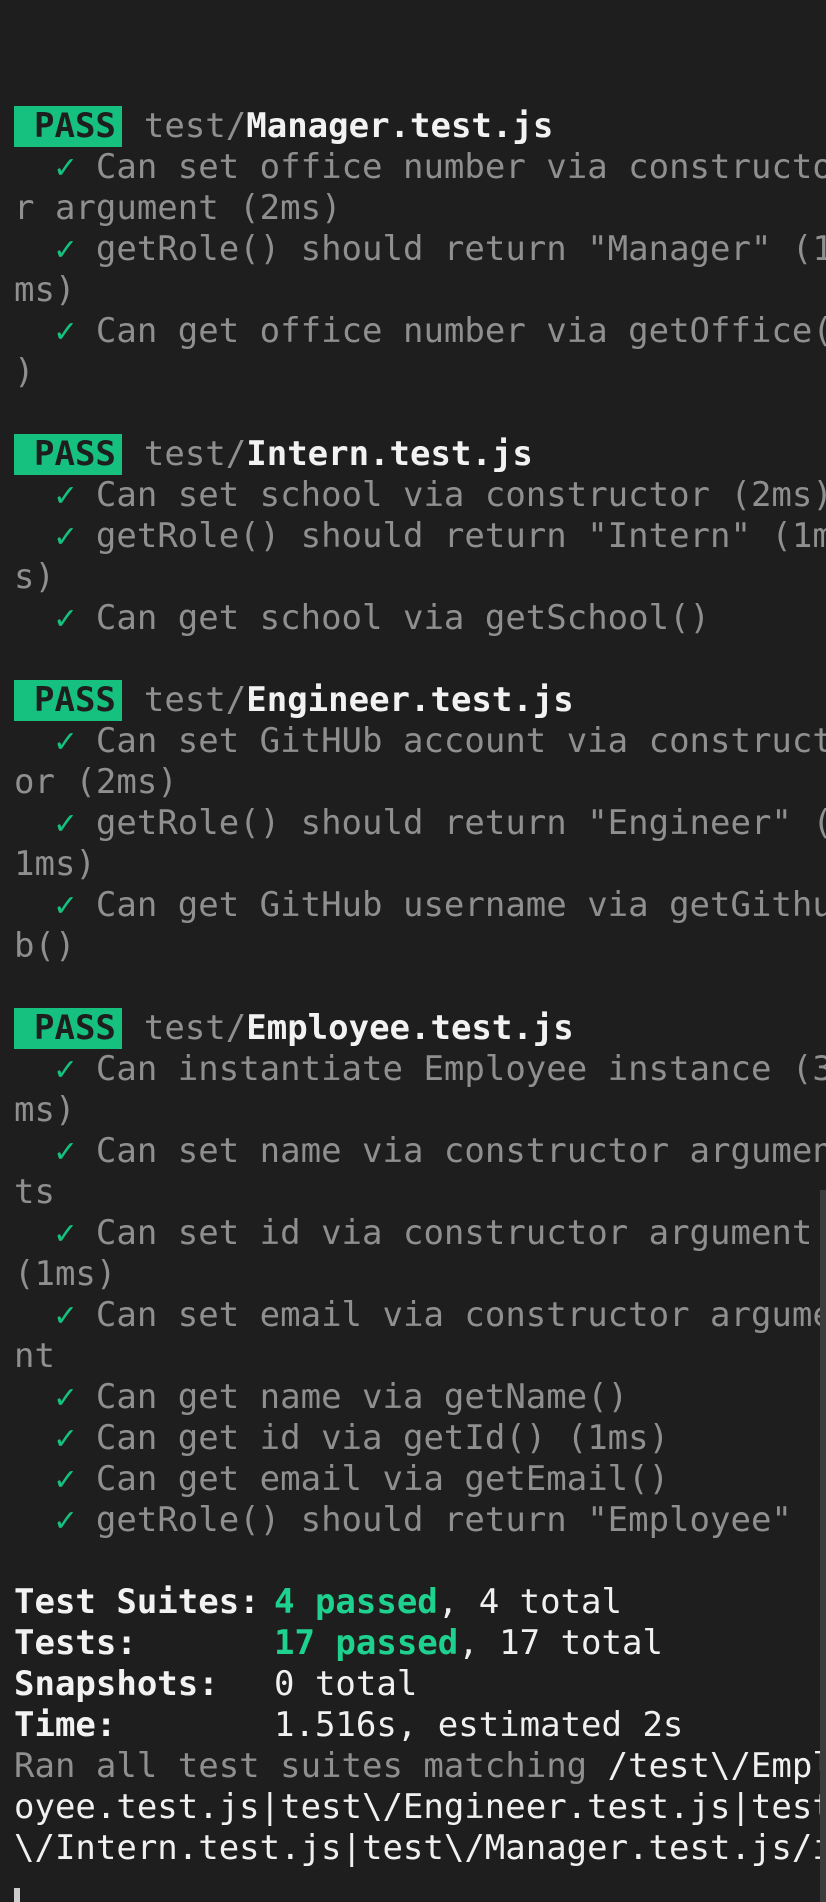  What do you see at coordinates (420, 372) in the screenshot?
I see `test-result-wrap: )` at bounding box center [420, 372].